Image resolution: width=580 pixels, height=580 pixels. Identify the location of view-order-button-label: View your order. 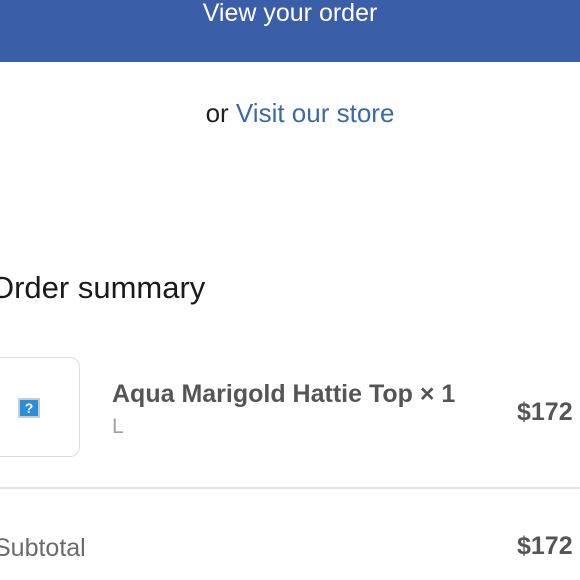
(290, 13).